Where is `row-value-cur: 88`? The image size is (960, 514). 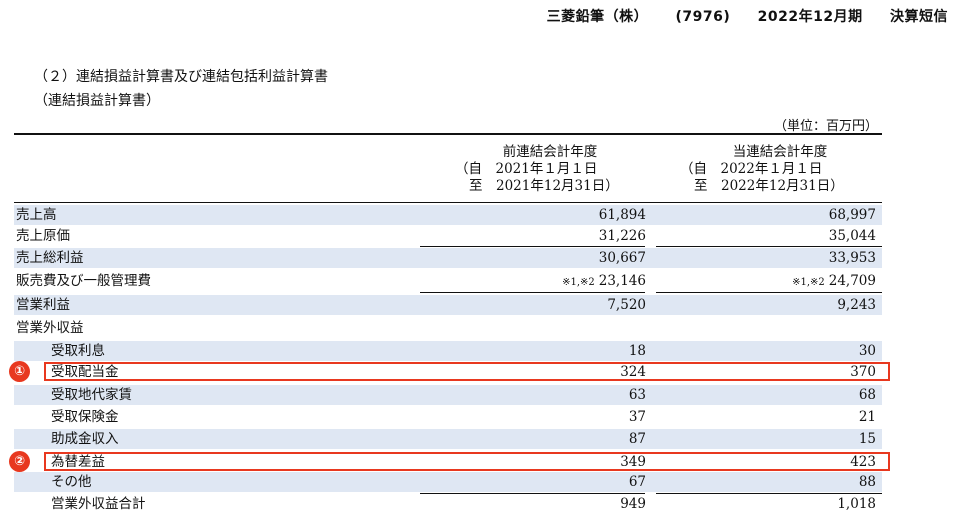
row-value-cur: 88 is located at coordinates (867, 482).